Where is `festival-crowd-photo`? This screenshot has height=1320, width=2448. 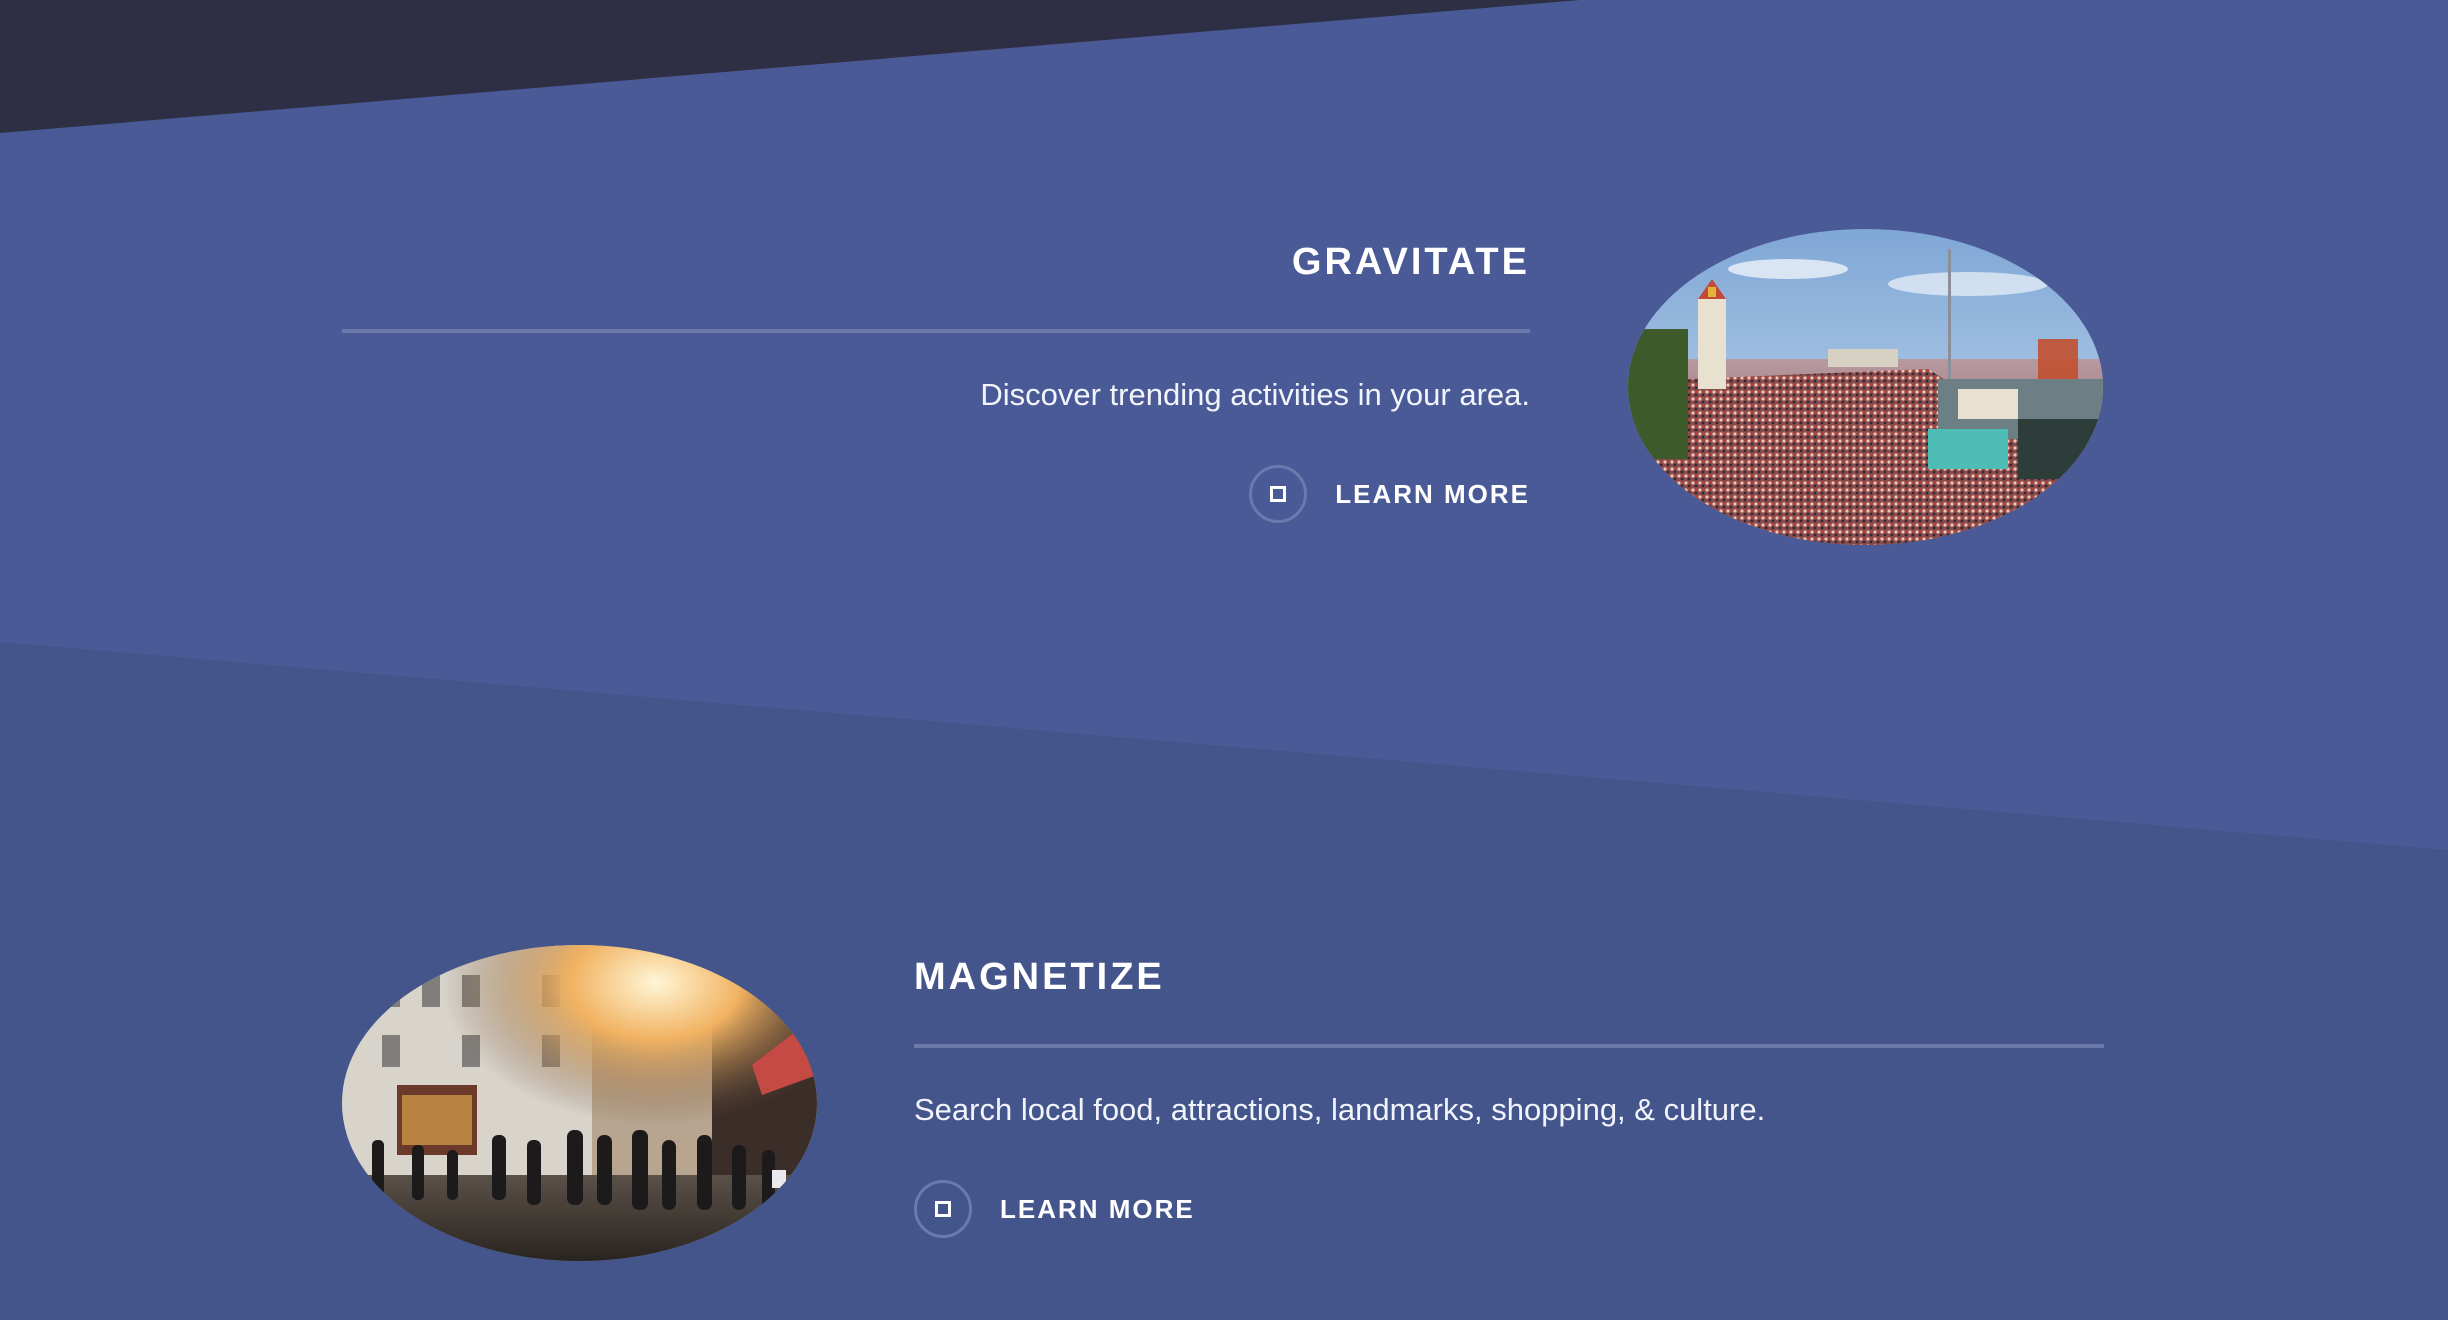 festival-crowd-photo is located at coordinates (1865, 387).